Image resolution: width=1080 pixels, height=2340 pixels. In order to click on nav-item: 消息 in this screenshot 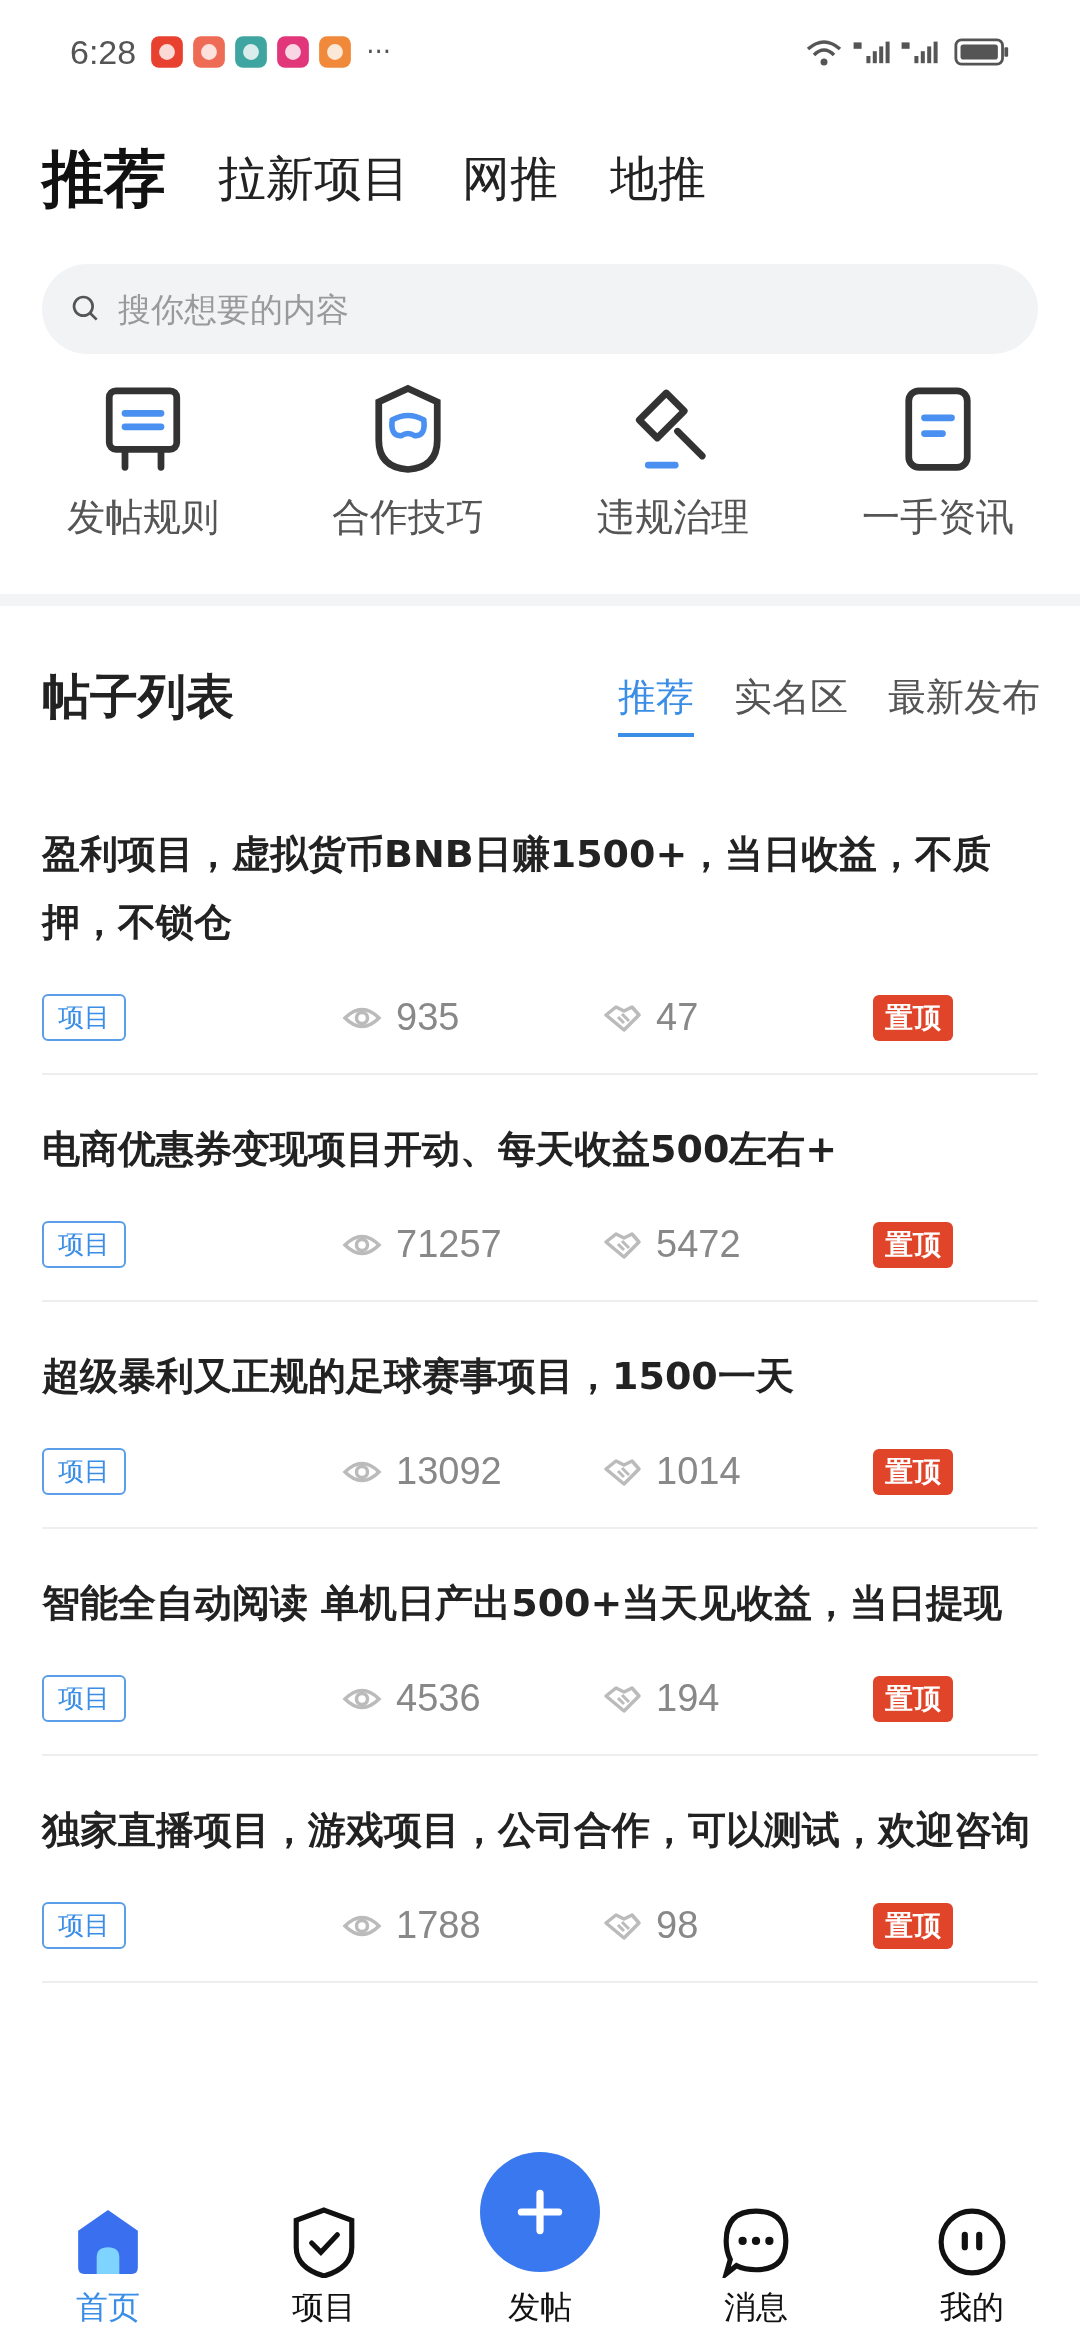, I will do `click(756, 2268)`.